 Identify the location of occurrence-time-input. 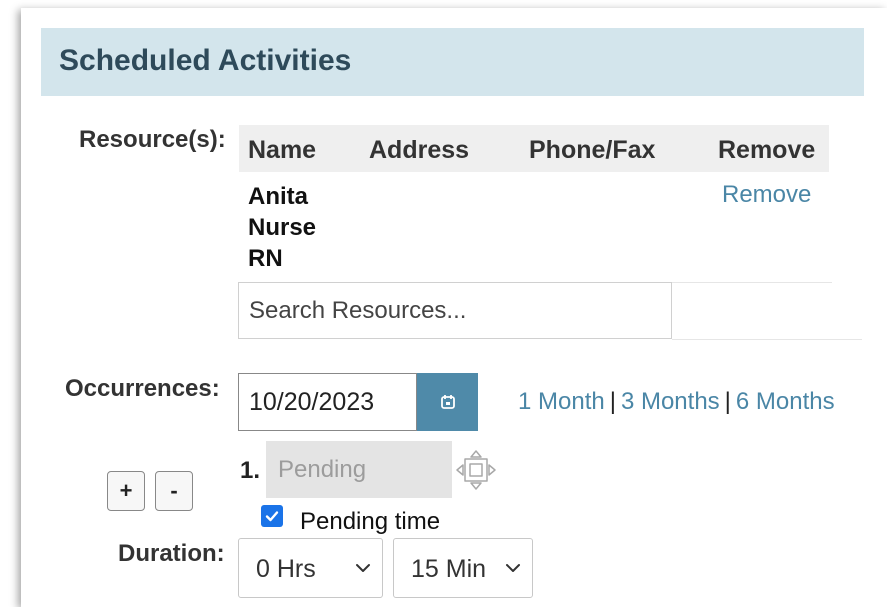
(359, 469).